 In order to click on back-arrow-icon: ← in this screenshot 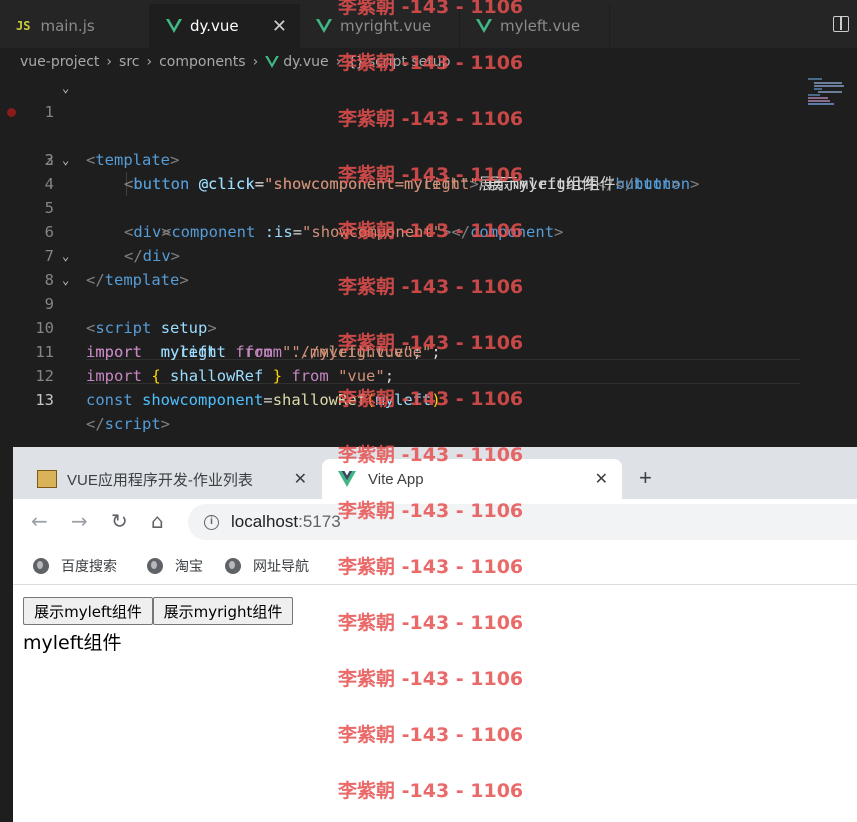, I will do `click(39, 521)`.